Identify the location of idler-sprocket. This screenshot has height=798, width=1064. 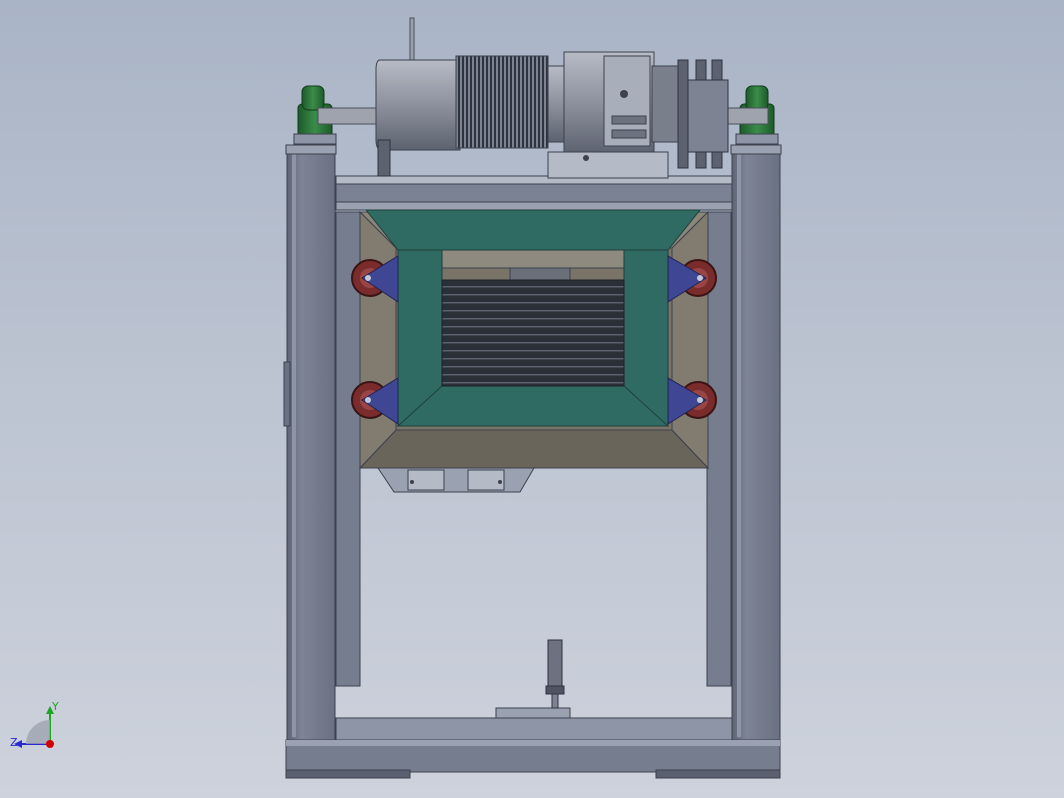
(384, 158).